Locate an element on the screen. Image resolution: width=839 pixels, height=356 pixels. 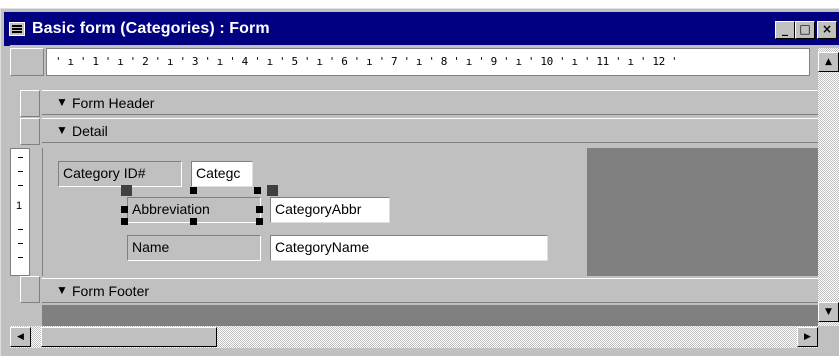
footer-unused-area is located at coordinates (430, 316).